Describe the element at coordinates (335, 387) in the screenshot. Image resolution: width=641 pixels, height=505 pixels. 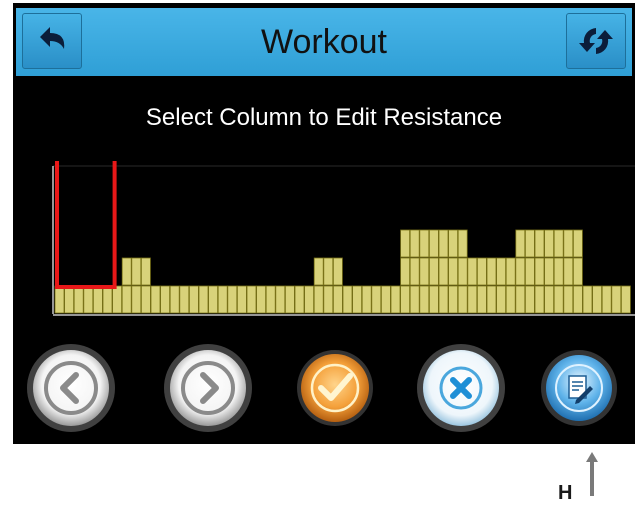
I see `confirm-button` at that location.